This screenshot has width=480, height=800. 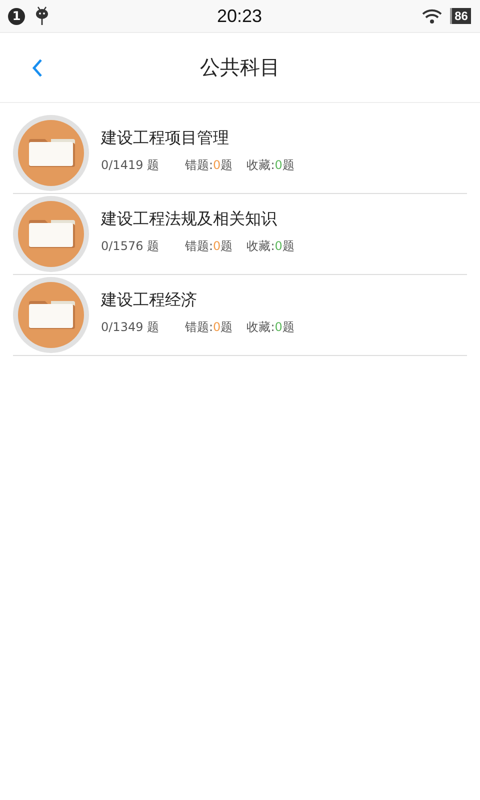 I want to click on subject-row: 建设工程项目管理 0/1419 题 错题:0题 收藏:0题, so click(x=240, y=153).